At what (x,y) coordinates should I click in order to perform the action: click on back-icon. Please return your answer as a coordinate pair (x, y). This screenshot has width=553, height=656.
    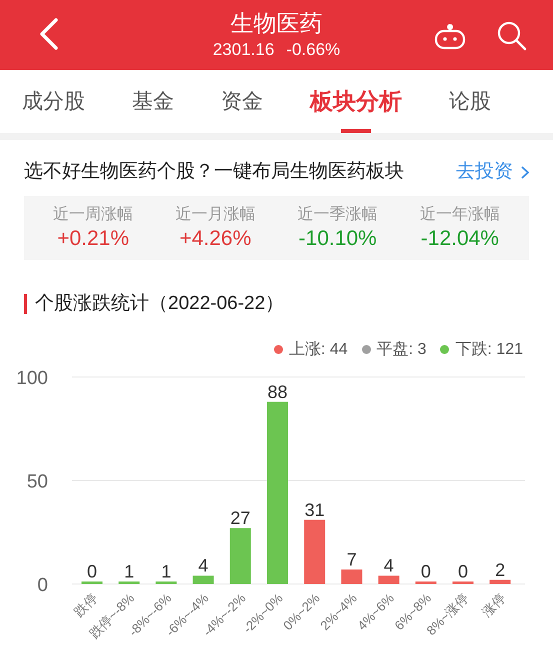
    Looking at the image, I should click on (49, 34).